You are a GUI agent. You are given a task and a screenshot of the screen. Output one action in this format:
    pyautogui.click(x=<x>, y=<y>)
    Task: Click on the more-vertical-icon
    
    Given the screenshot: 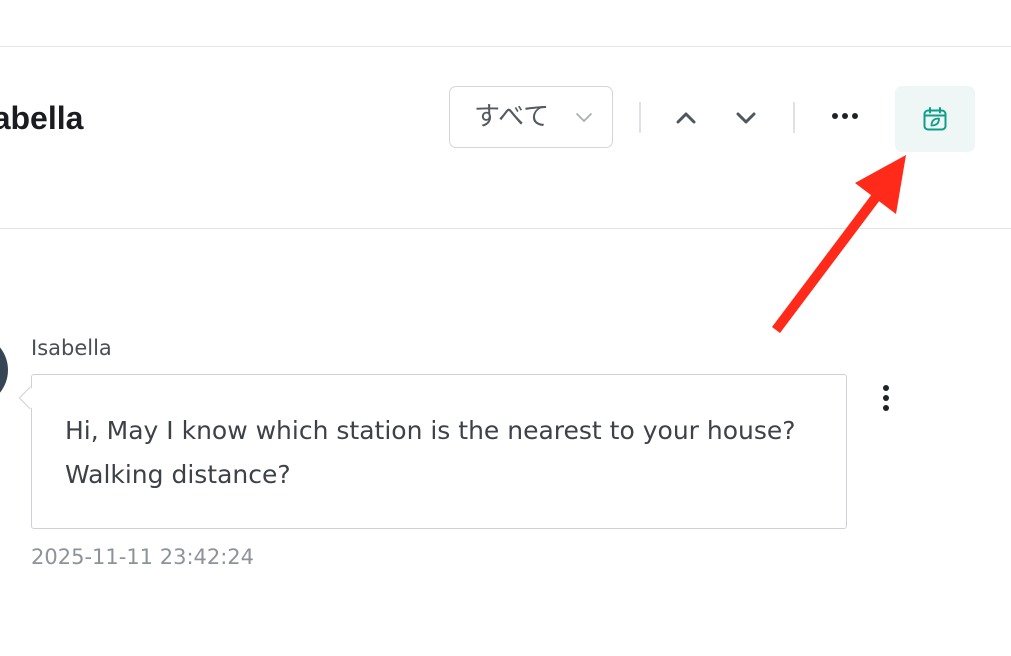 What is the action you would take?
    pyautogui.click(x=886, y=398)
    